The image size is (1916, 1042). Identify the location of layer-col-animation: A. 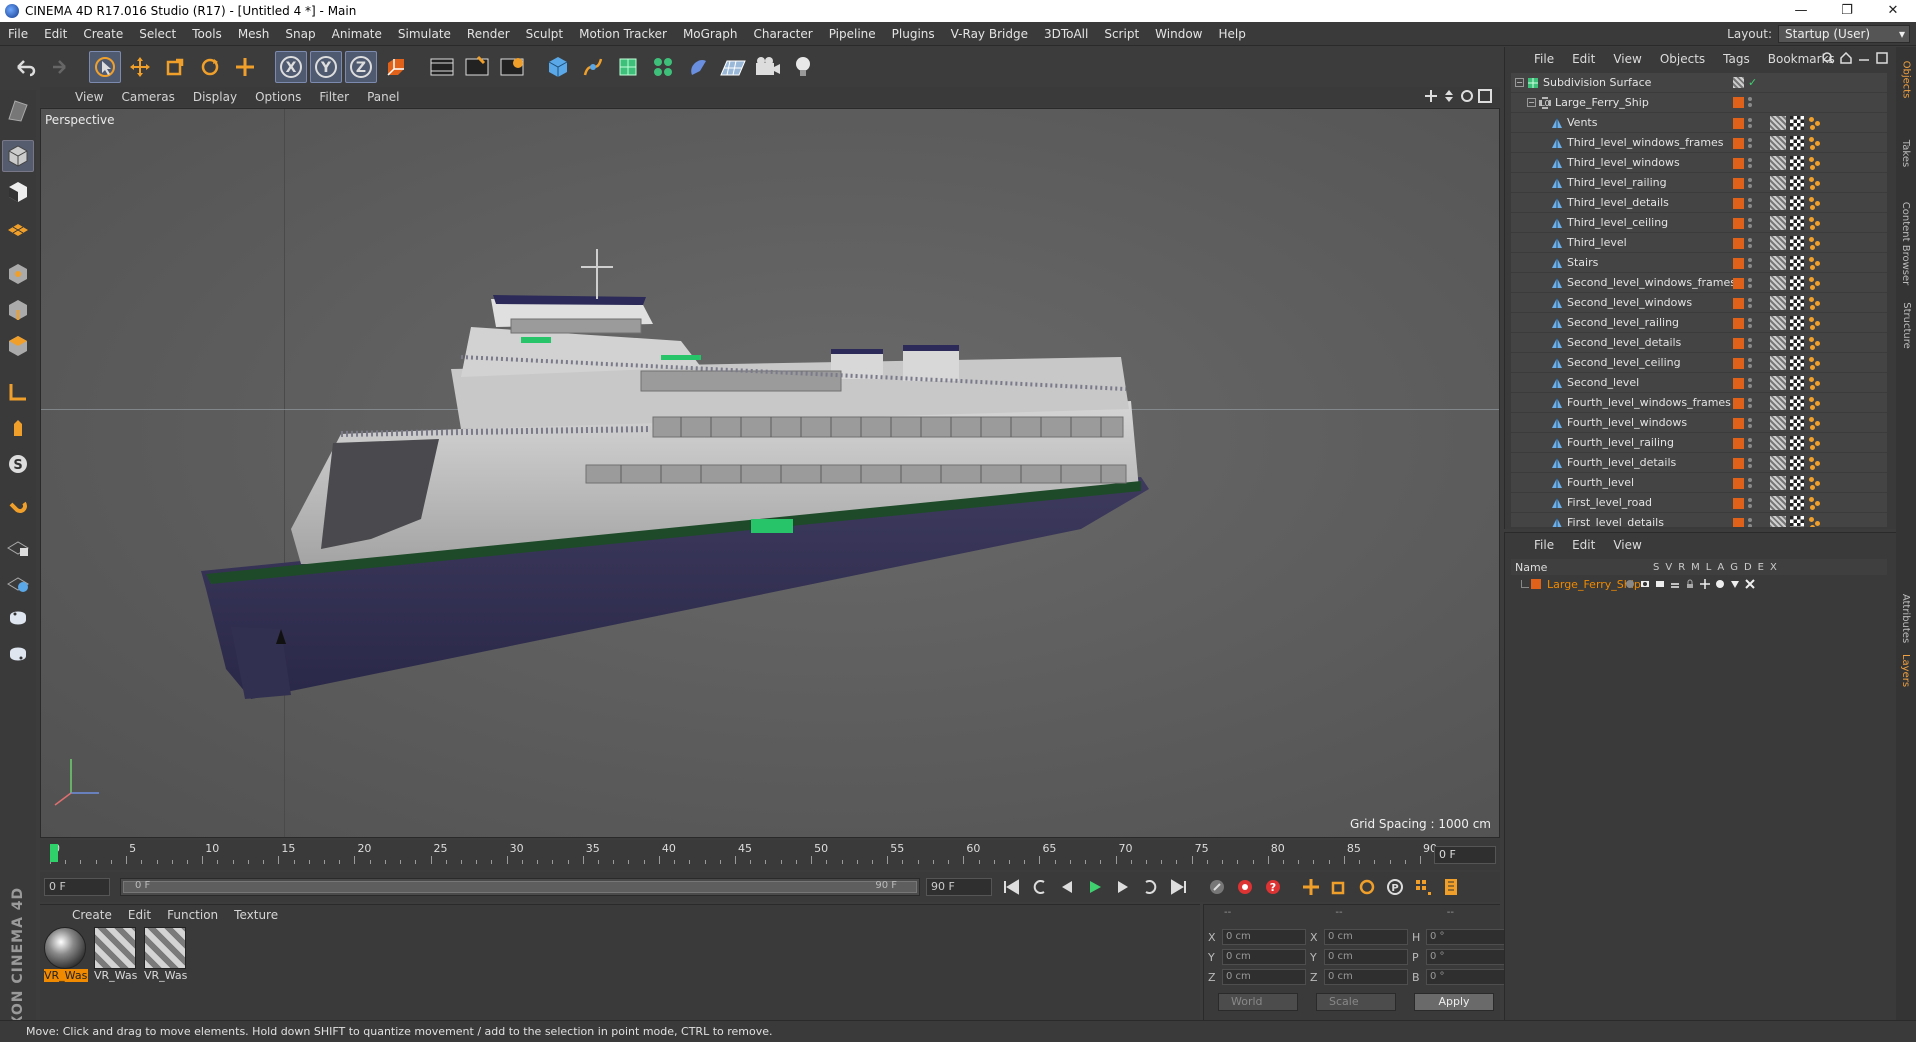
(1720, 567).